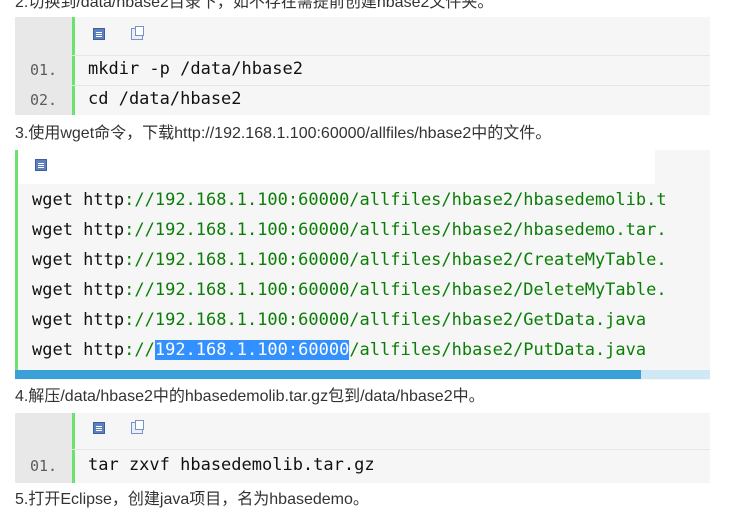 This screenshot has width=735, height=510. I want to click on scrollbar-thumb, so click(328, 374).